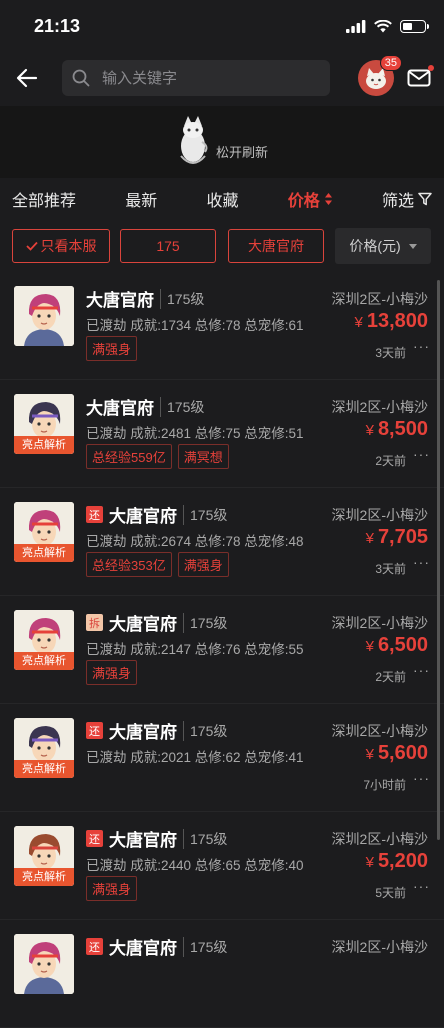  I want to click on filter-funnel-icon, so click(425, 199).